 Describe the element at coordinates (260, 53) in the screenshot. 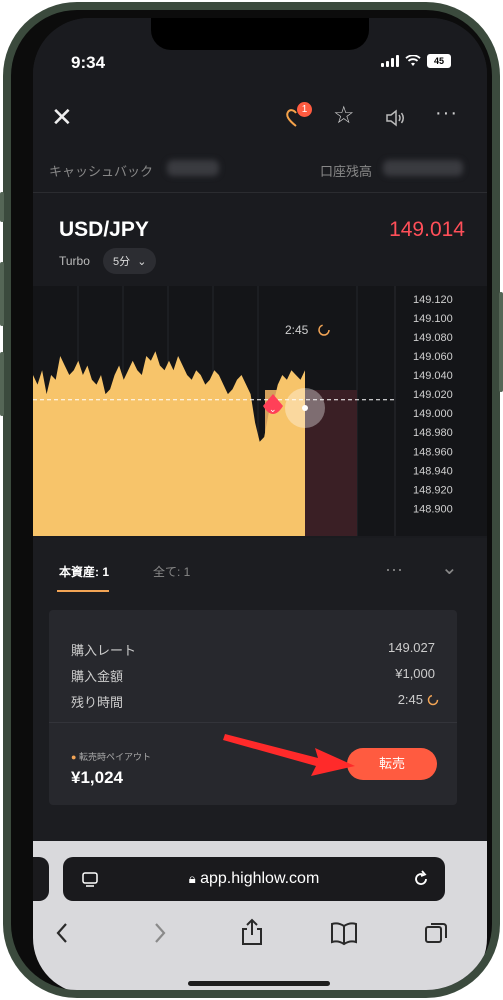

I see `status-bar: 9:34 45` at that location.